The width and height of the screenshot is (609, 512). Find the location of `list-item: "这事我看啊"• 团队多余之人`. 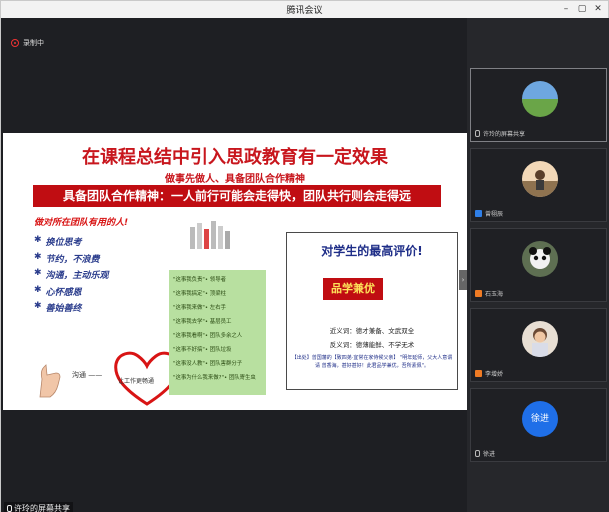

list-item: "这事我看啊"• 团队多余之人 is located at coordinates (208, 336).